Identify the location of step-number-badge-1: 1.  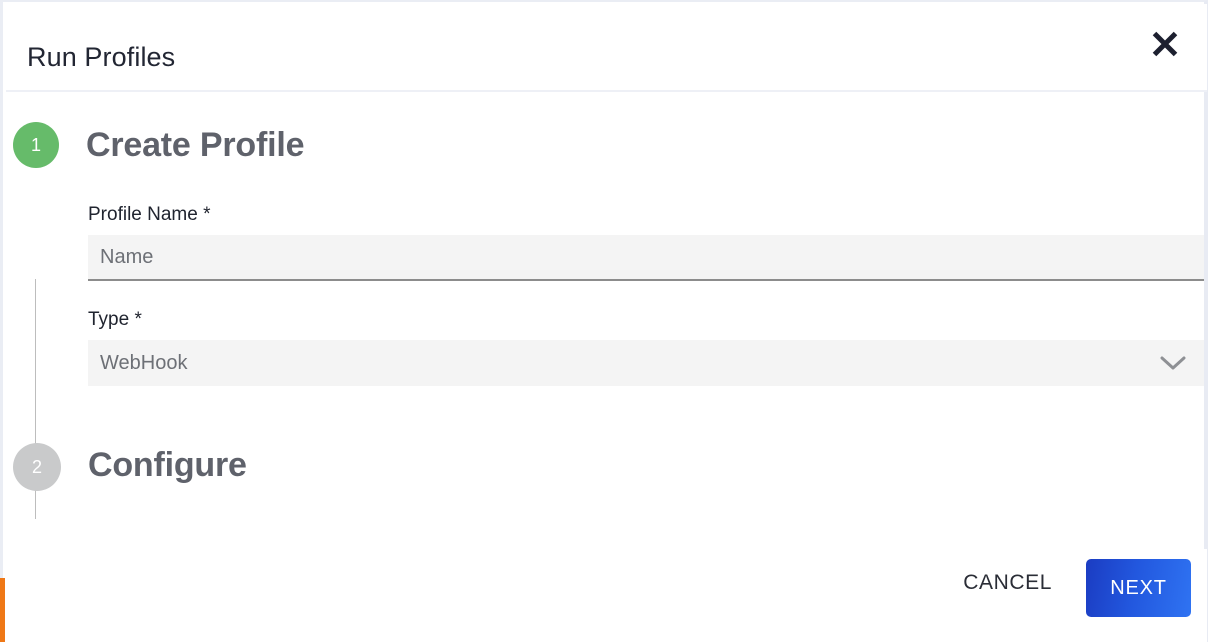
(36, 145).